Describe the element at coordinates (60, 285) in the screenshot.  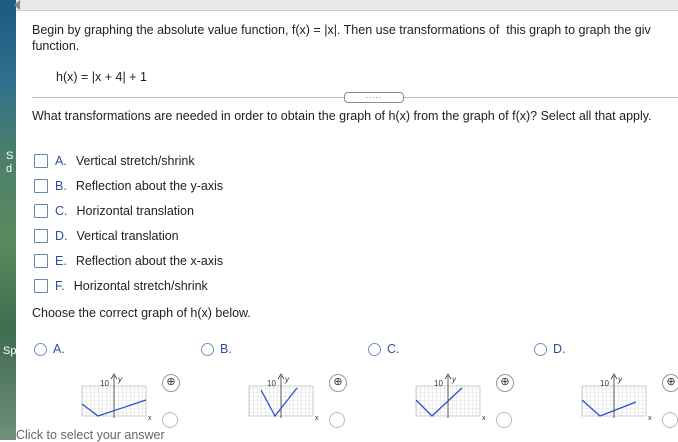
I see `option-letter: F.` at that location.